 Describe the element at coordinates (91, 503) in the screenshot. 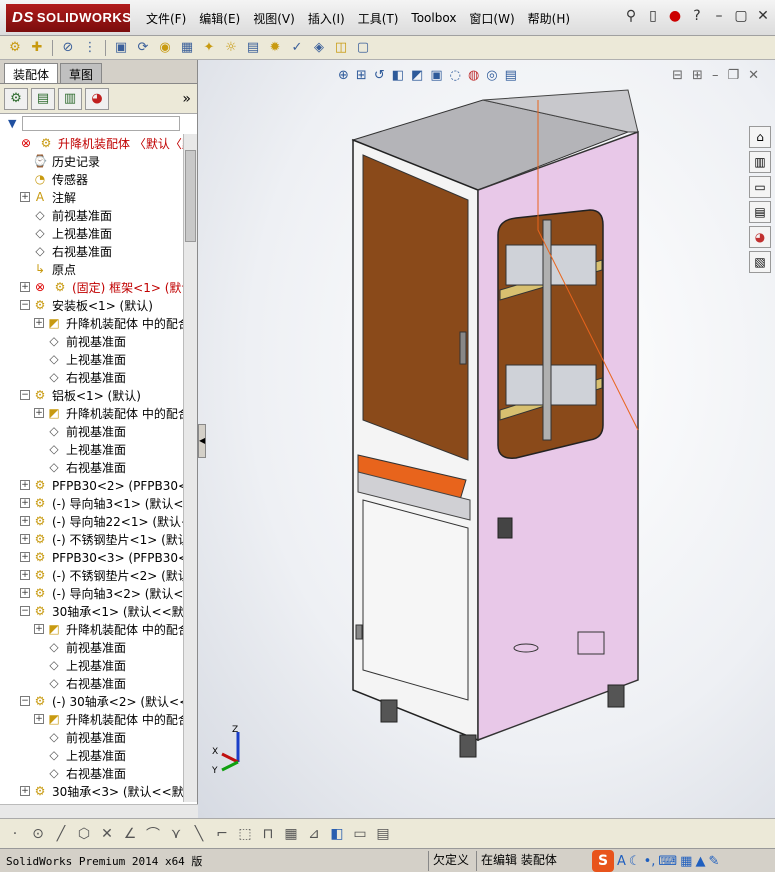

I see `tree-item: + ⚙ (-) 导向轴3<1> (默认<<默` at that location.